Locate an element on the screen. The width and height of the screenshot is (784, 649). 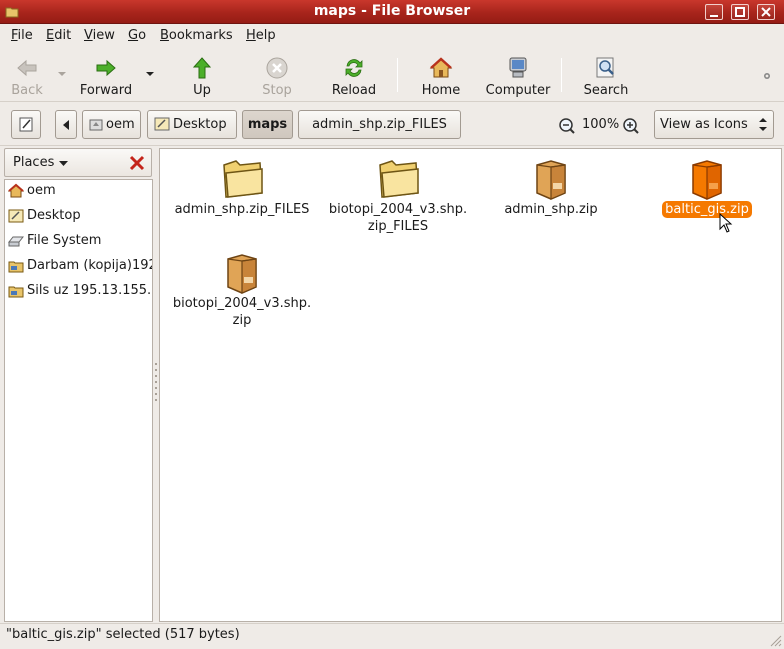
stop-label: Stop is located at coordinates (277, 90).